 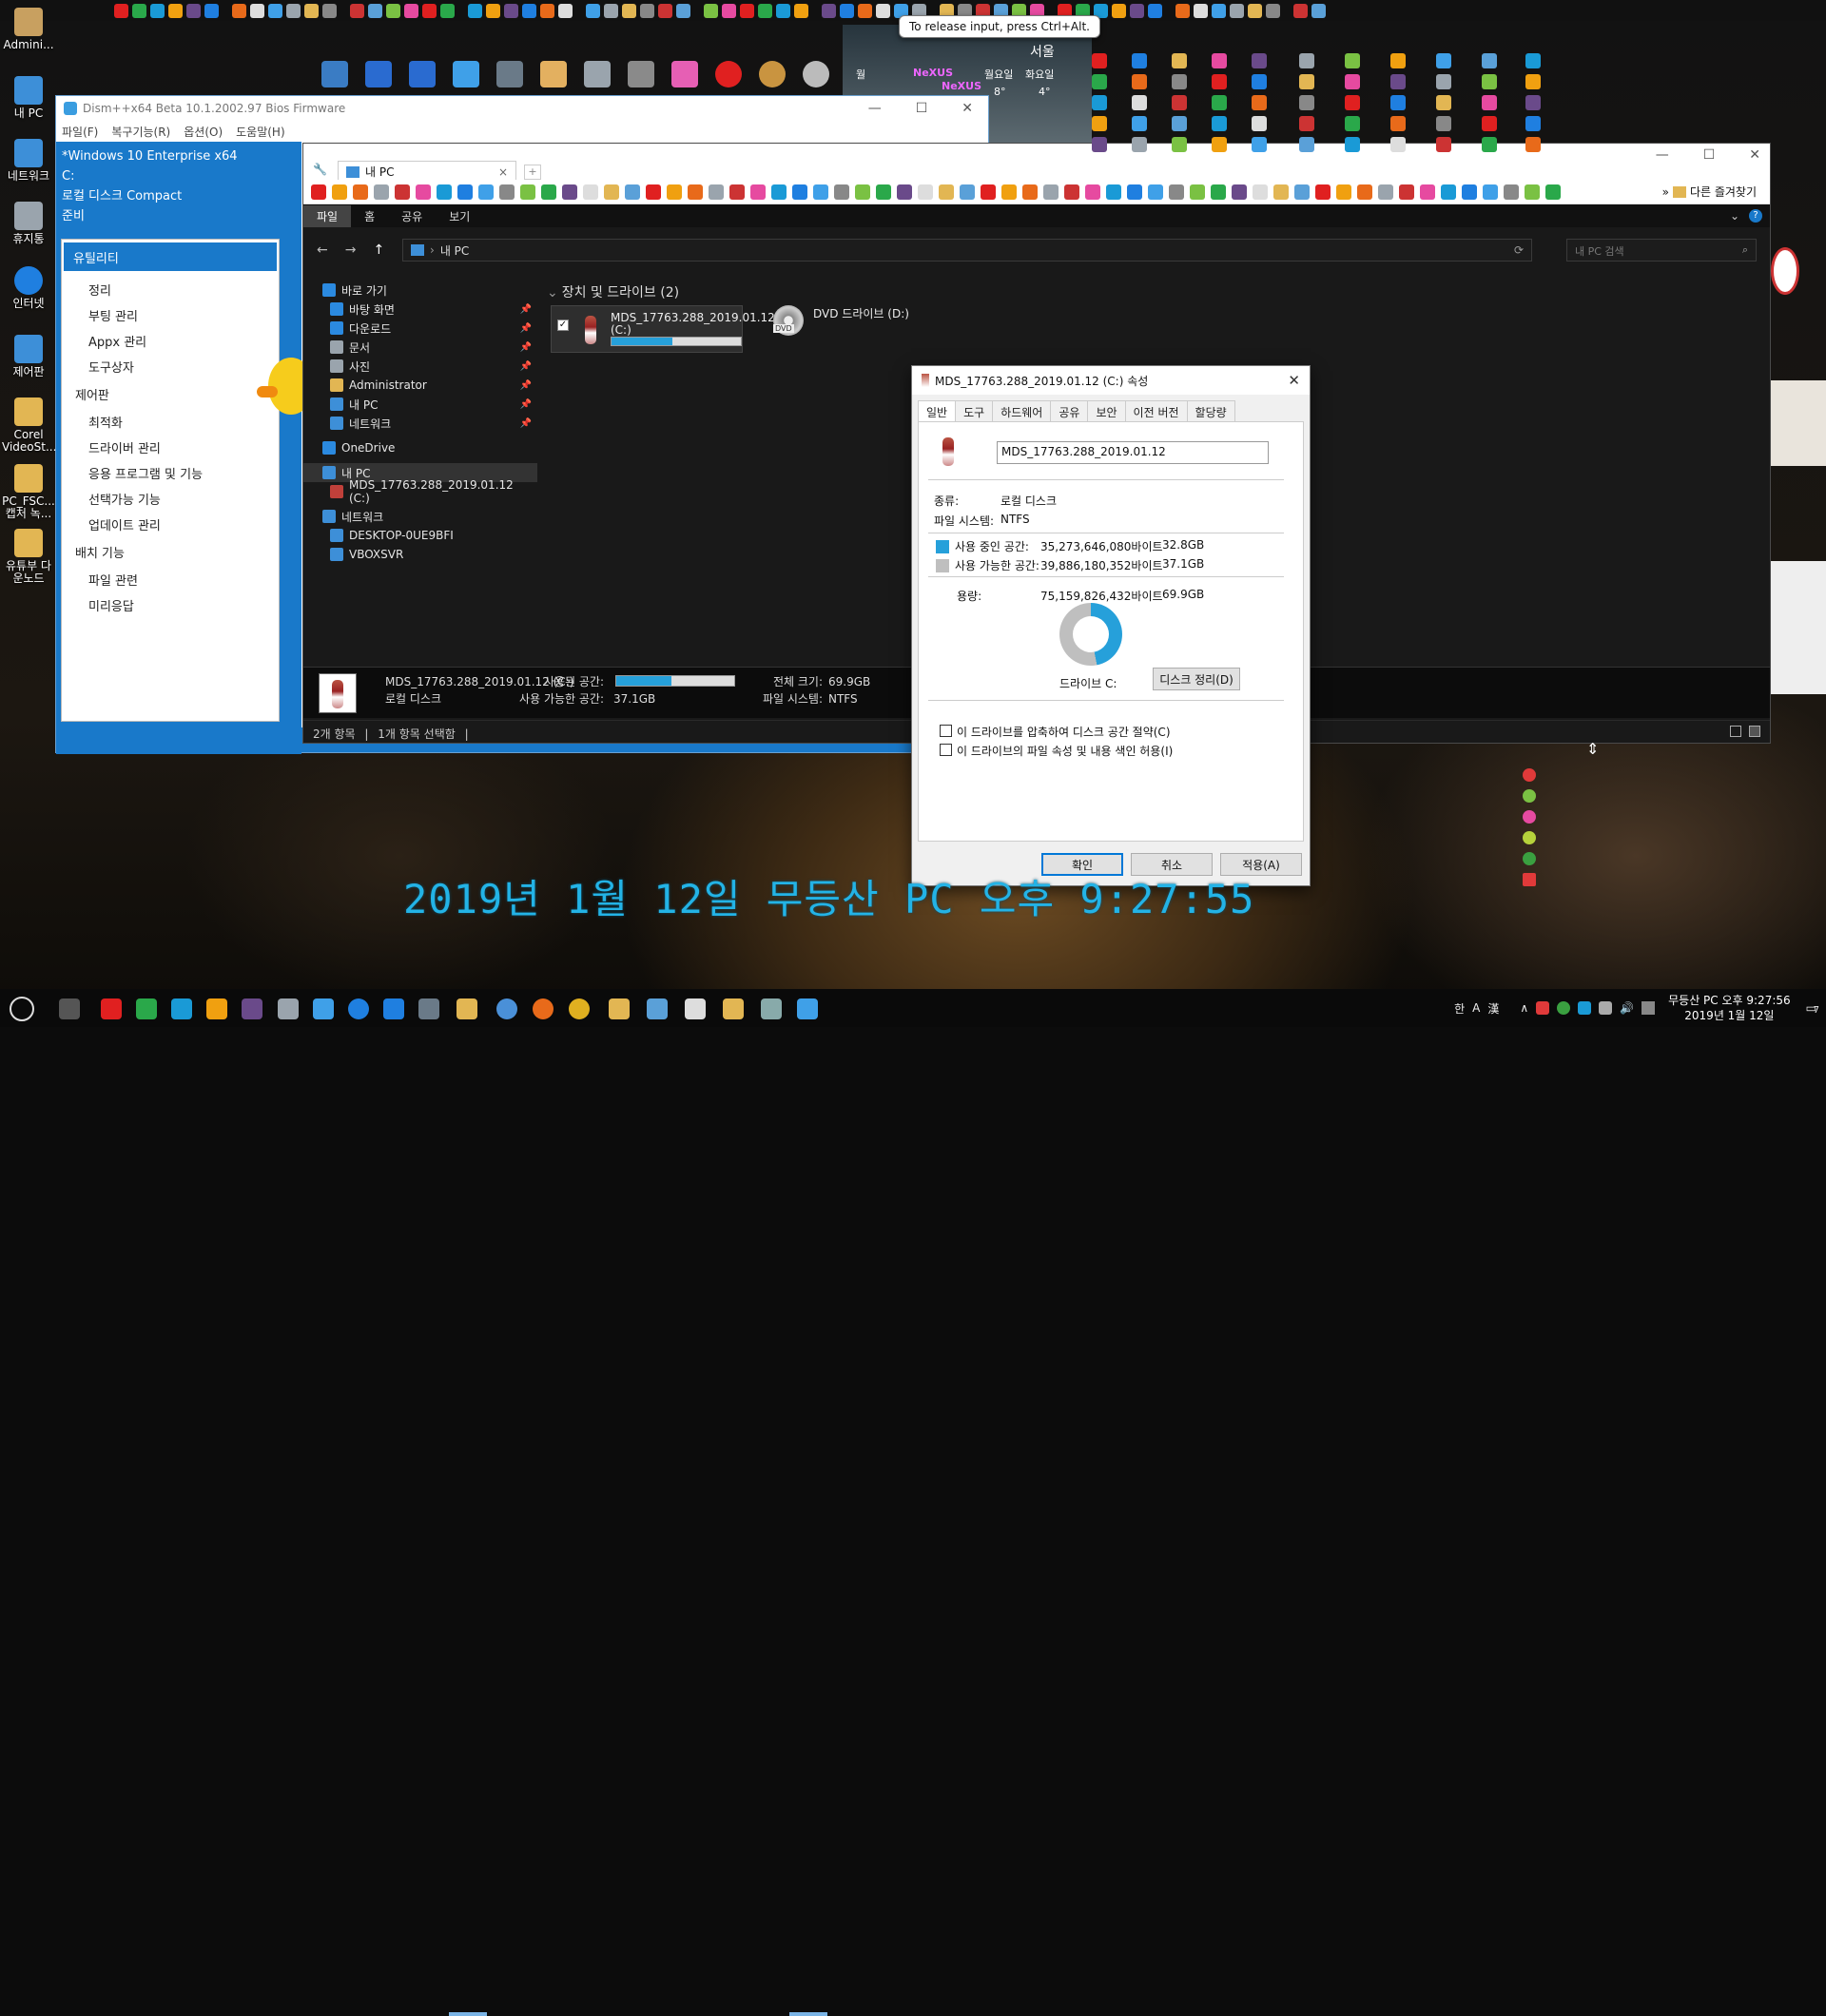 I want to click on volume-icon: 🔊, so click(x=1627, y=1008).